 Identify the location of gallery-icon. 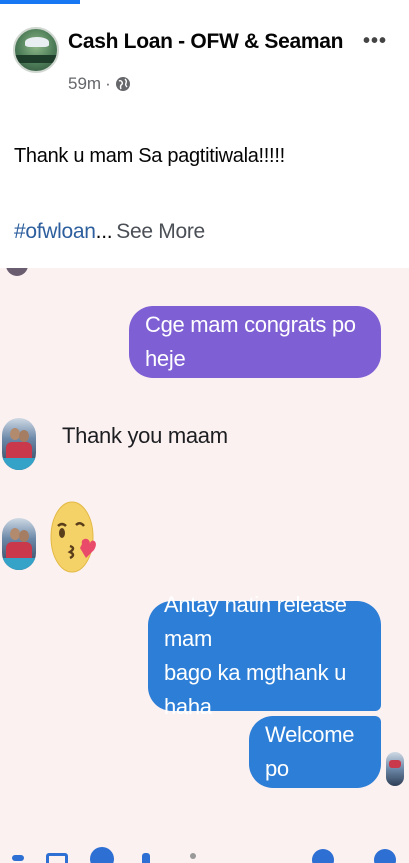
(57, 858).